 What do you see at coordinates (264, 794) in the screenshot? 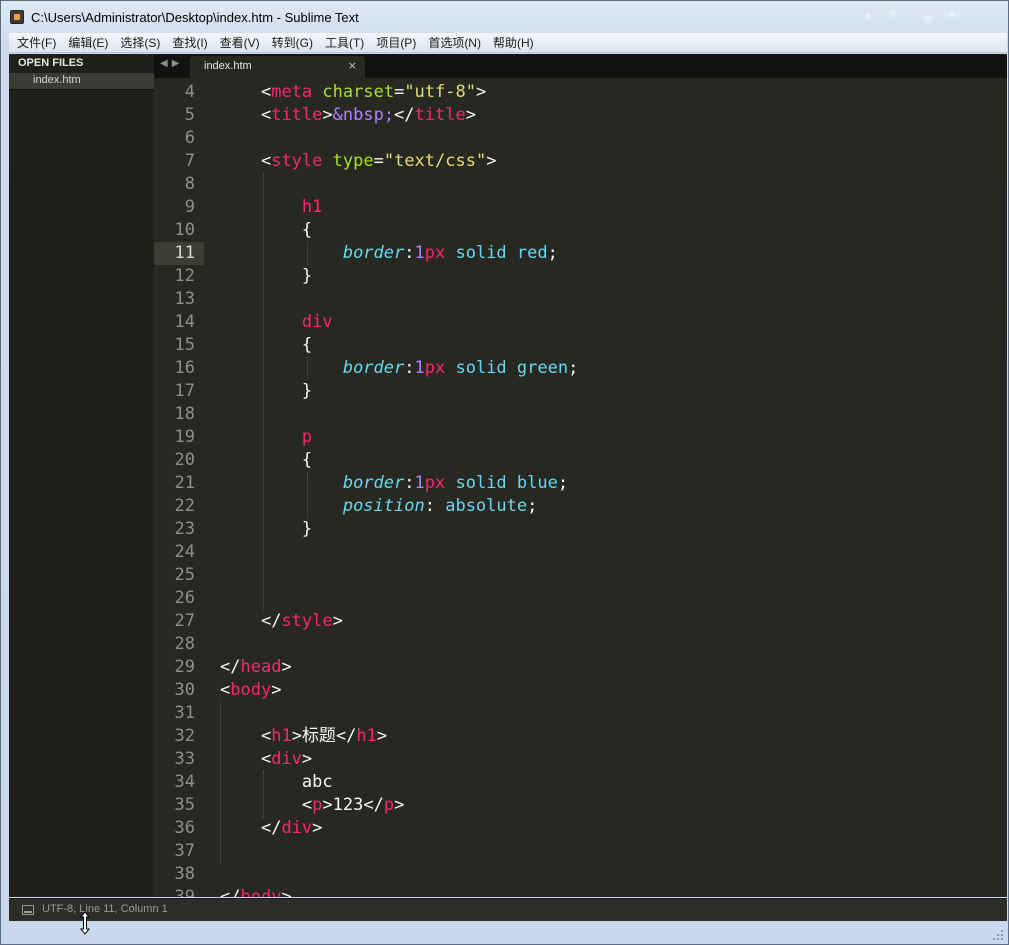
I see `indent-guide` at bounding box center [264, 794].